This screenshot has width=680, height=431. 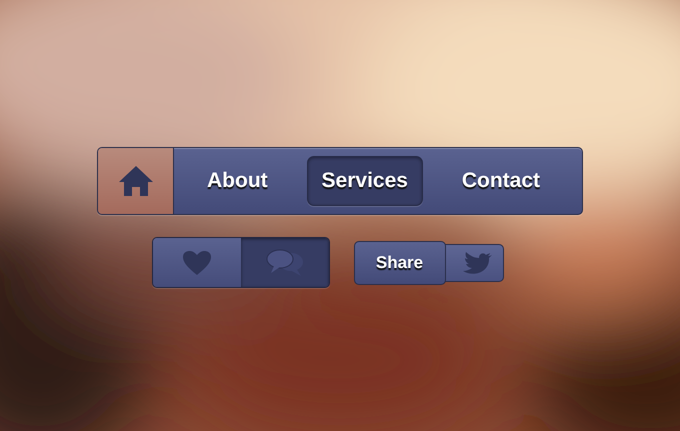 I want to click on speech-bubbles-icon, so click(x=285, y=262).